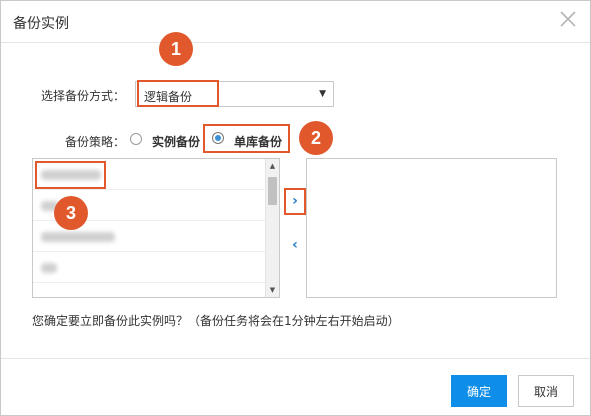 The image size is (591, 416). I want to click on confirm-button: 确定, so click(479, 391).